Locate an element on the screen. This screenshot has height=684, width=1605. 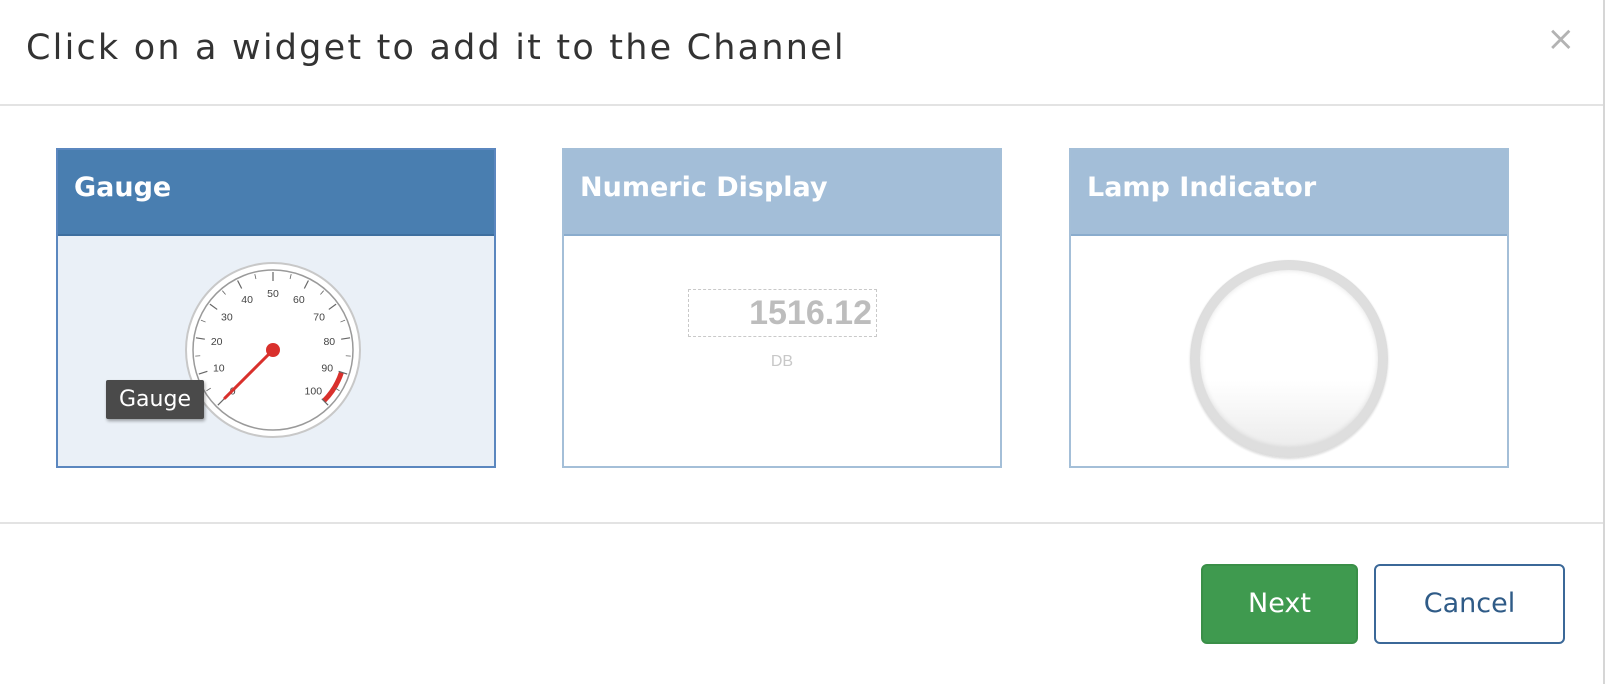
gauge-tick-label: 10 is located at coordinates (219, 369).